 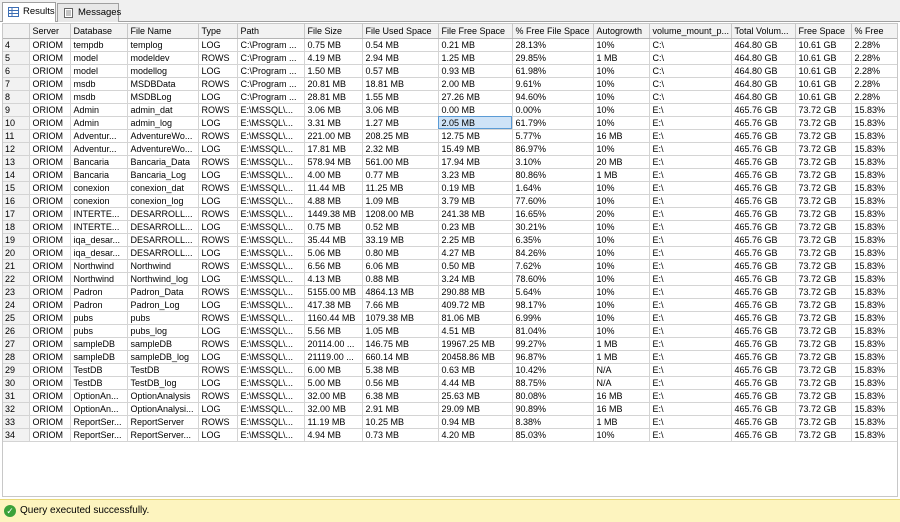 What do you see at coordinates (475, 123) in the screenshot?
I see `grid-cell: 2.05 MB` at bounding box center [475, 123].